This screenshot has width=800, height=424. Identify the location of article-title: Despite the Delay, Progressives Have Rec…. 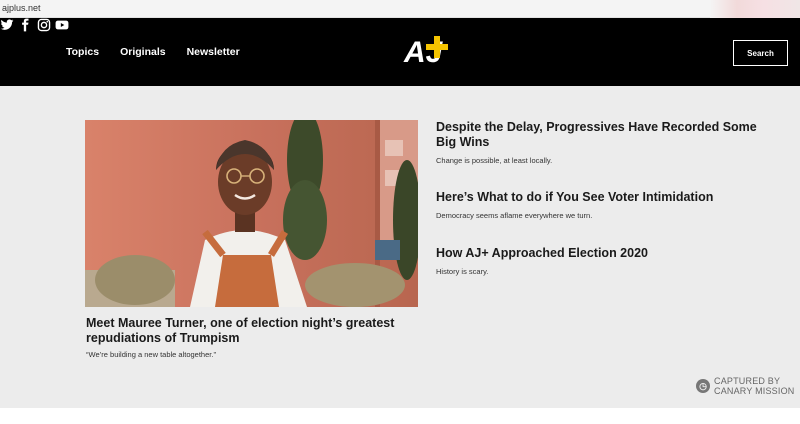
(601, 135).